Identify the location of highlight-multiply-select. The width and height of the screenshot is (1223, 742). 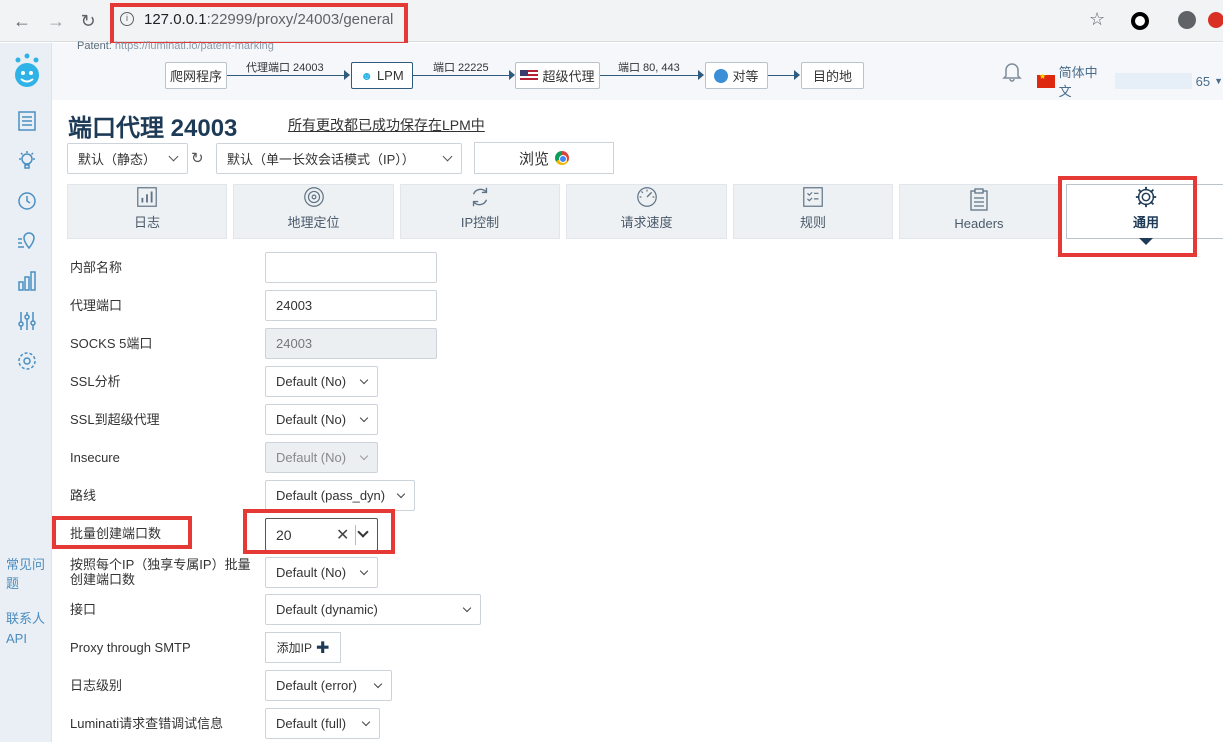
(319, 531).